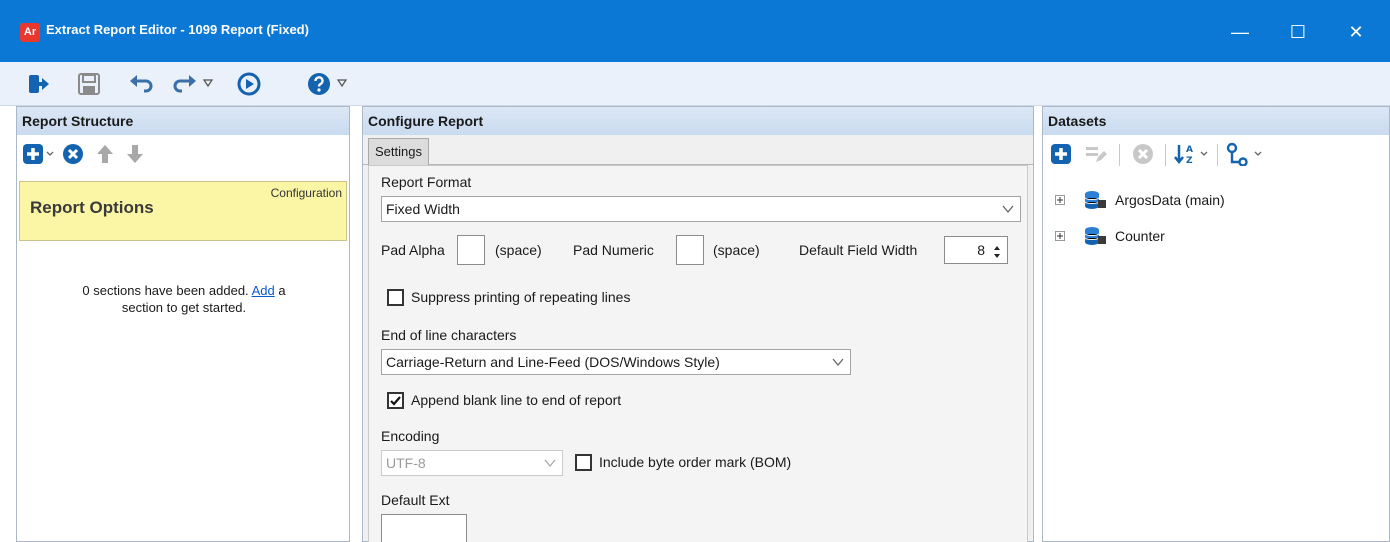  Describe the element at coordinates (997, 250) in the screenshot. I see `spin-arrows-icon` at that location.